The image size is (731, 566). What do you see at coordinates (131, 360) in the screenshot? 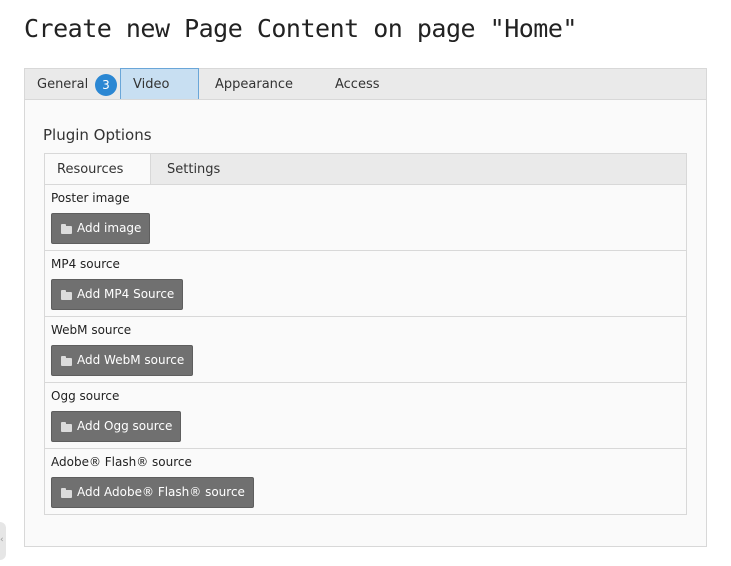
I see `button-label: Add WebM source` at bounding box center [131, 360].